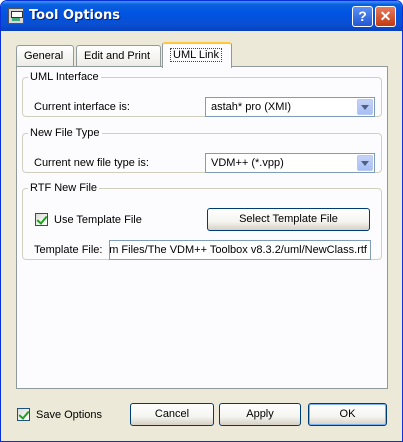 This screenshot has height=442, width=403. I want to click on file-type-select: VDM++ (*.vpp), so click(290, 163).